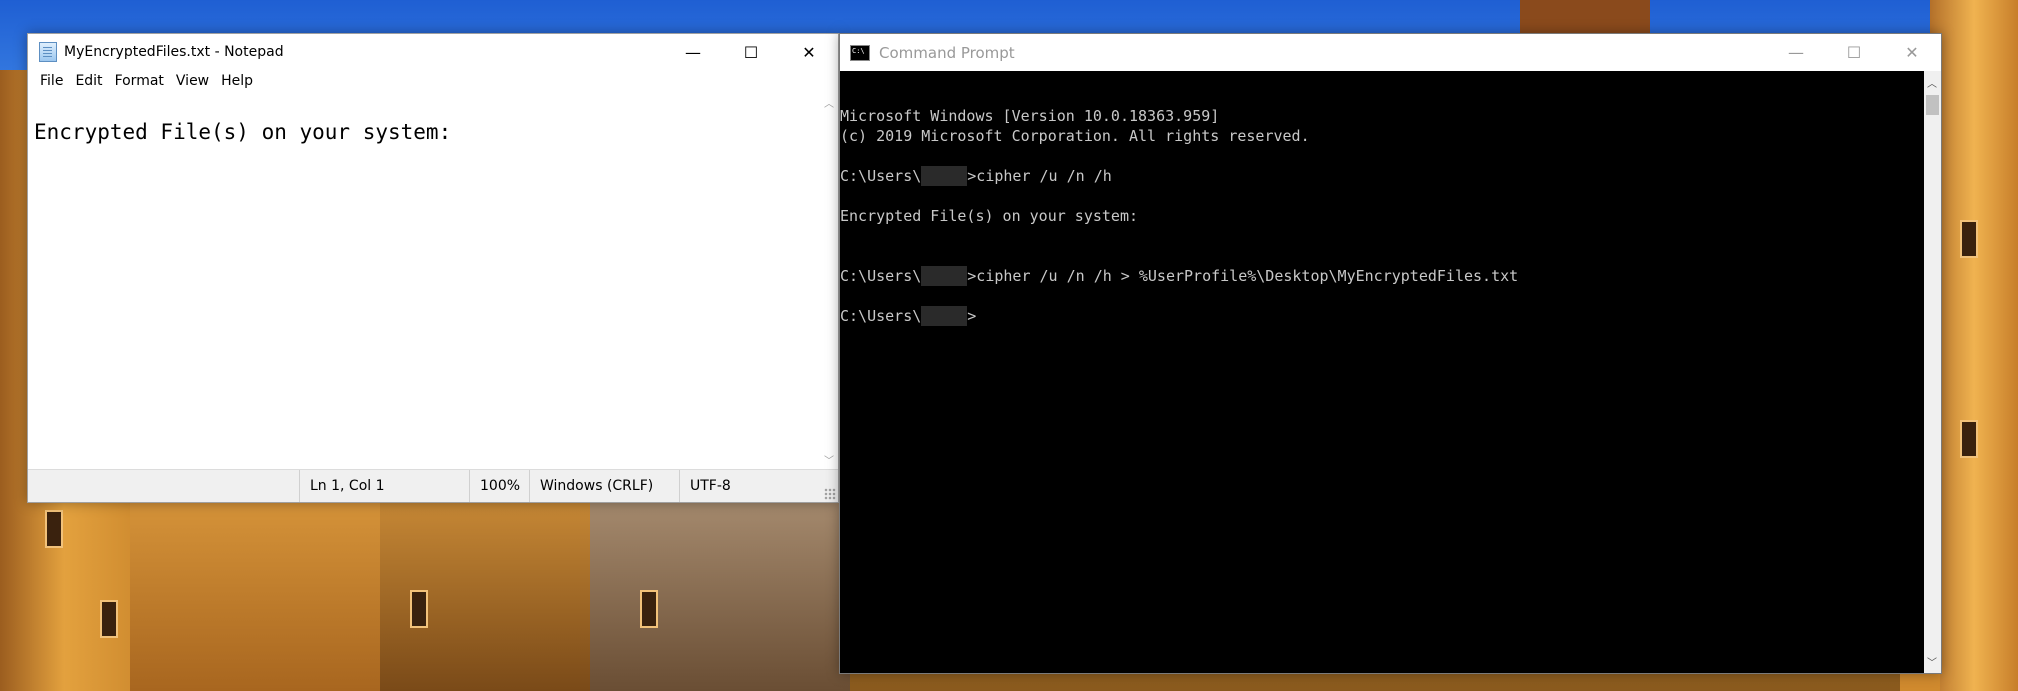 Image resolution: width=2018 pixels, height=691 pixels. I want to click on status-line-endings: Windows (CRLF), so click(604, 486).